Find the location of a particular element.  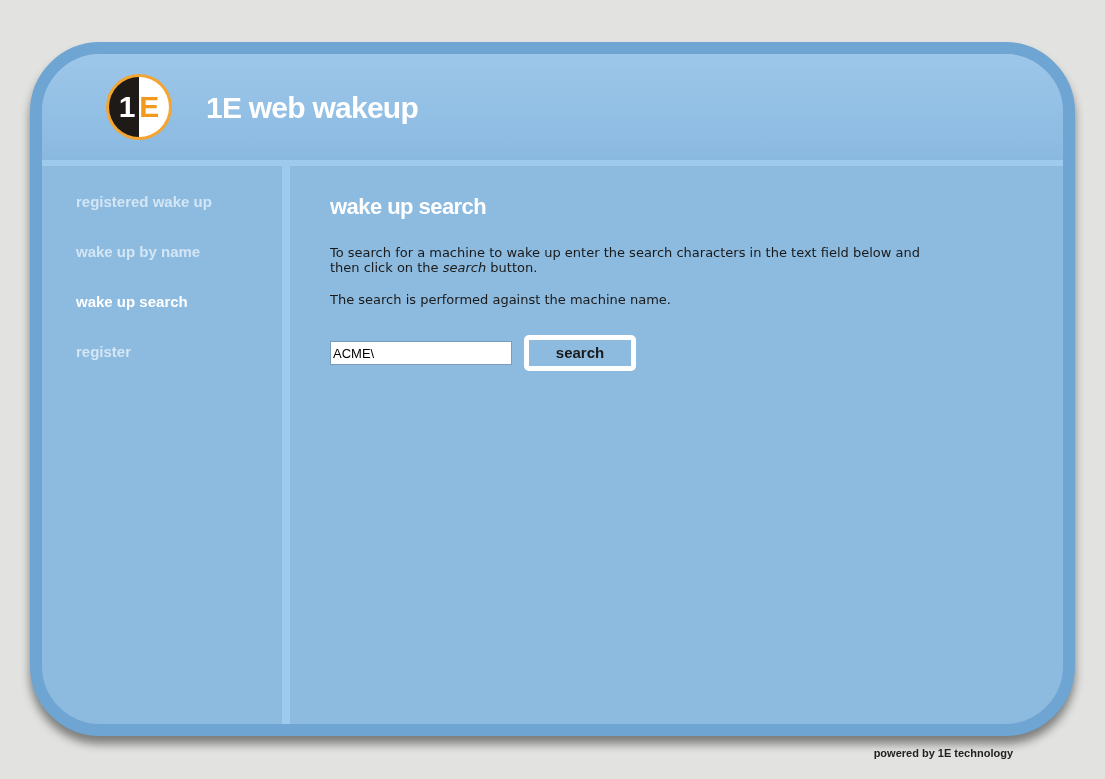

search-field: ACME\ is located at coordinates (421, 353).